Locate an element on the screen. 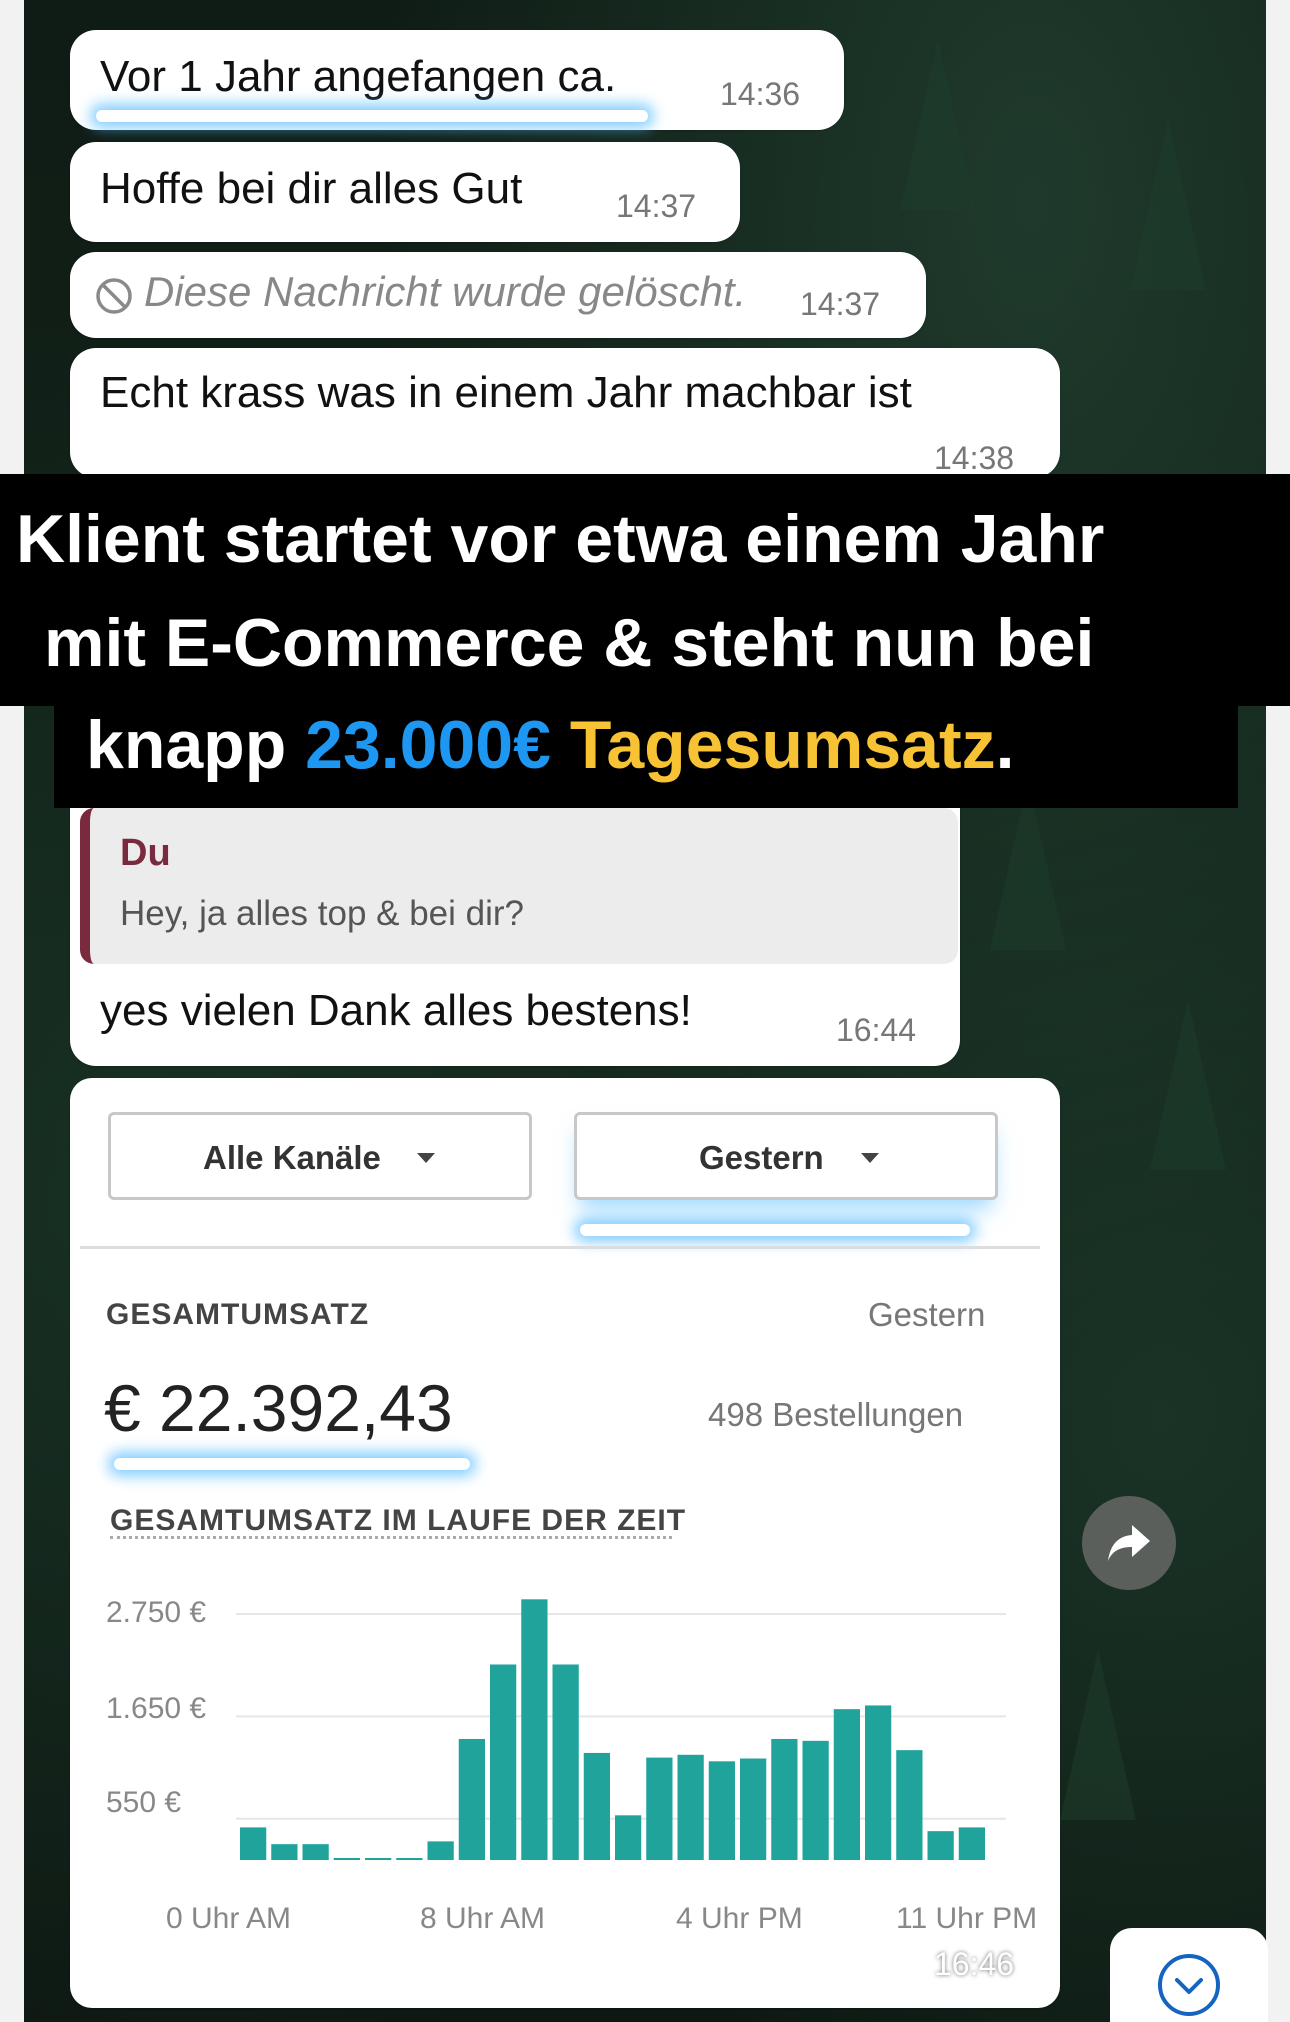 The width and height of the screenshot is (1290, 2022). share-icon is located at coordinates (1129, 1543).